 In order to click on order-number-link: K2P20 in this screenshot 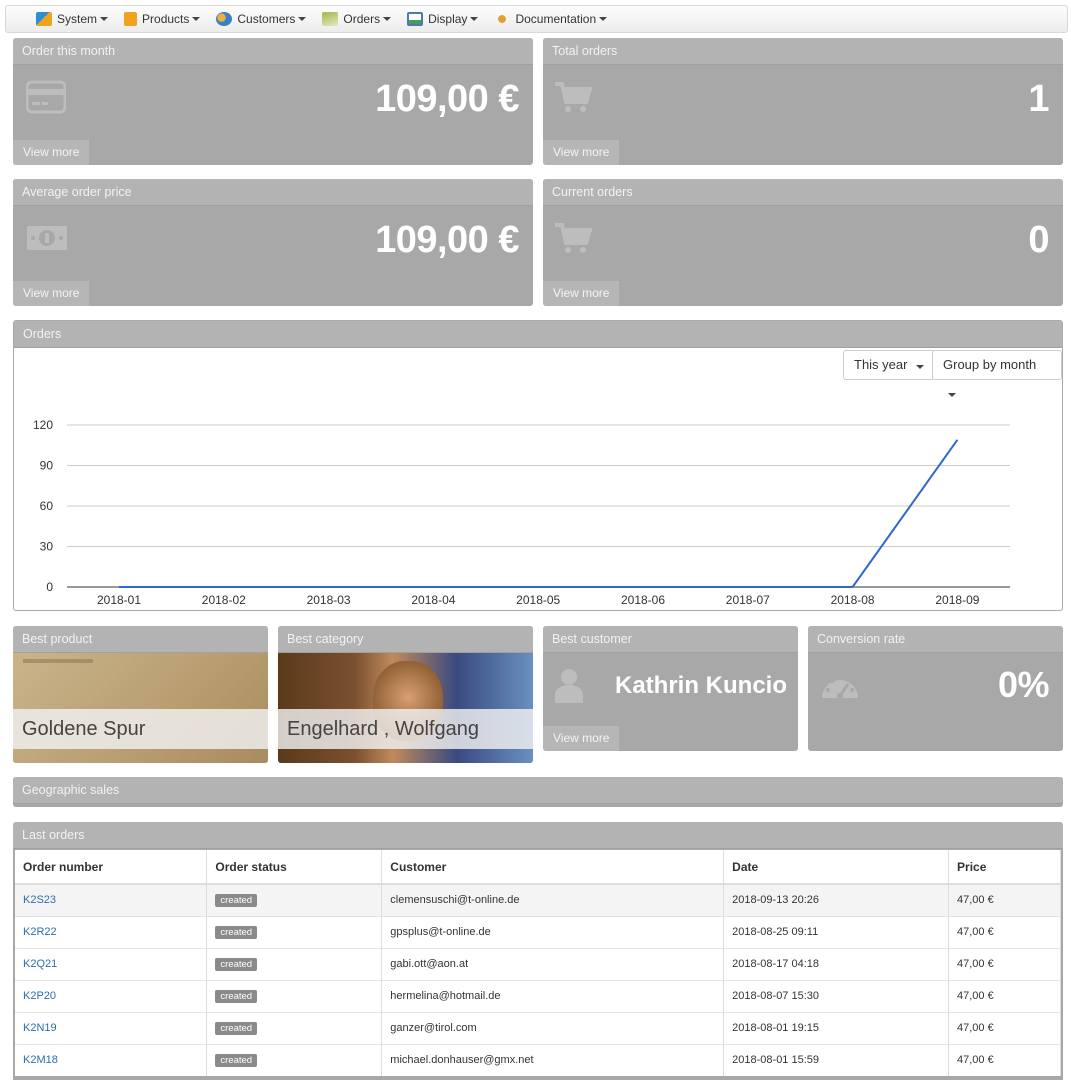, I will do `click(111, 995)`.